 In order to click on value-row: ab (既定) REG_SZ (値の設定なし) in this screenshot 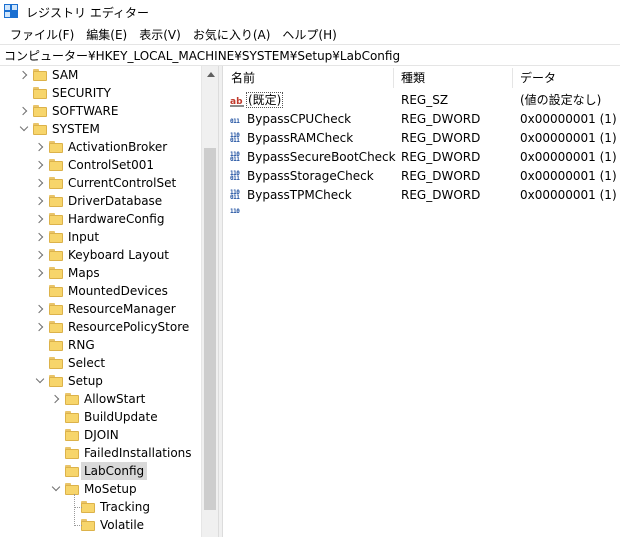, I will do `click(421, 100)`.